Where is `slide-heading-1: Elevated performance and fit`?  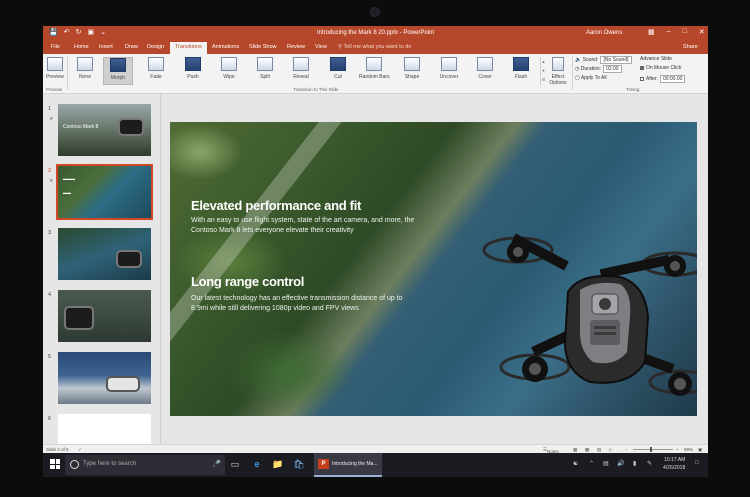
slide-heading-1: Elevated performance and fit is located at coordinates (276, 205).